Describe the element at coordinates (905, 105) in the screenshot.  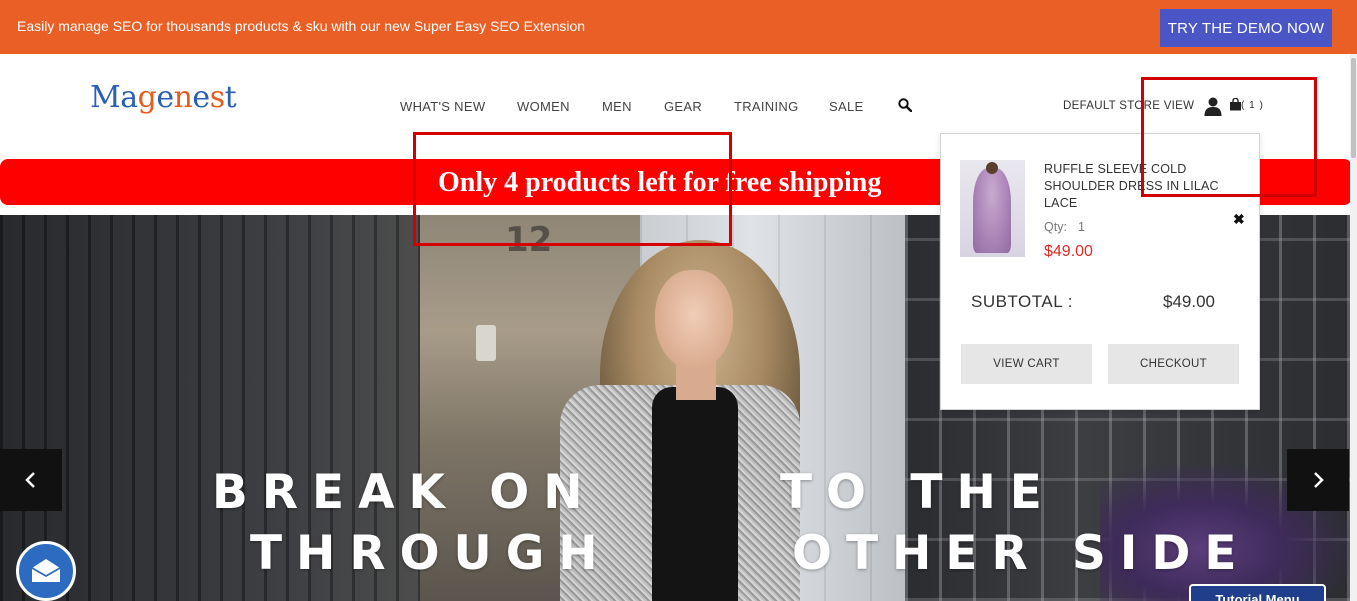
I see `search-icon` at that location.